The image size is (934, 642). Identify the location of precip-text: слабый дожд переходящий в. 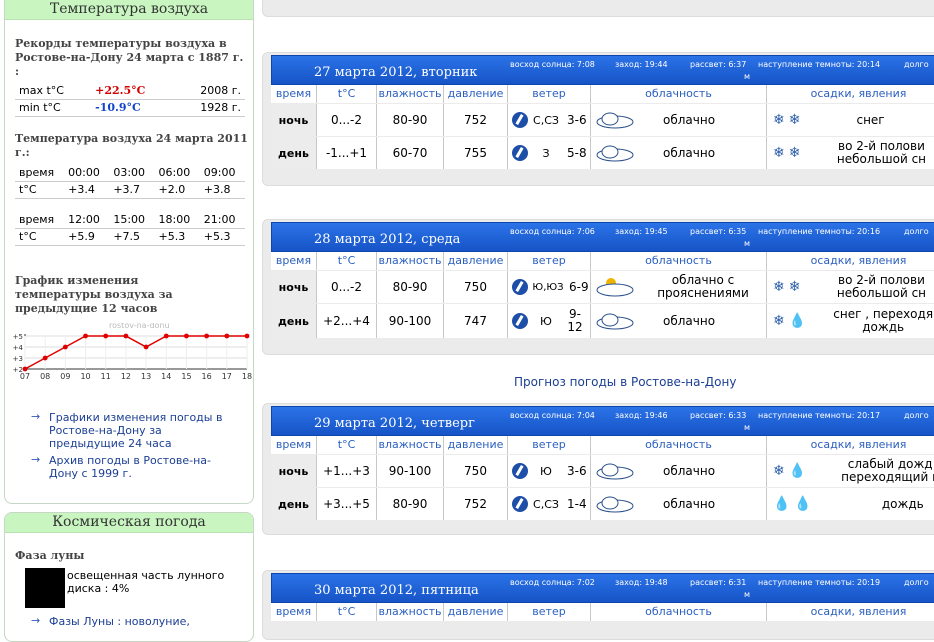
(887, 471).